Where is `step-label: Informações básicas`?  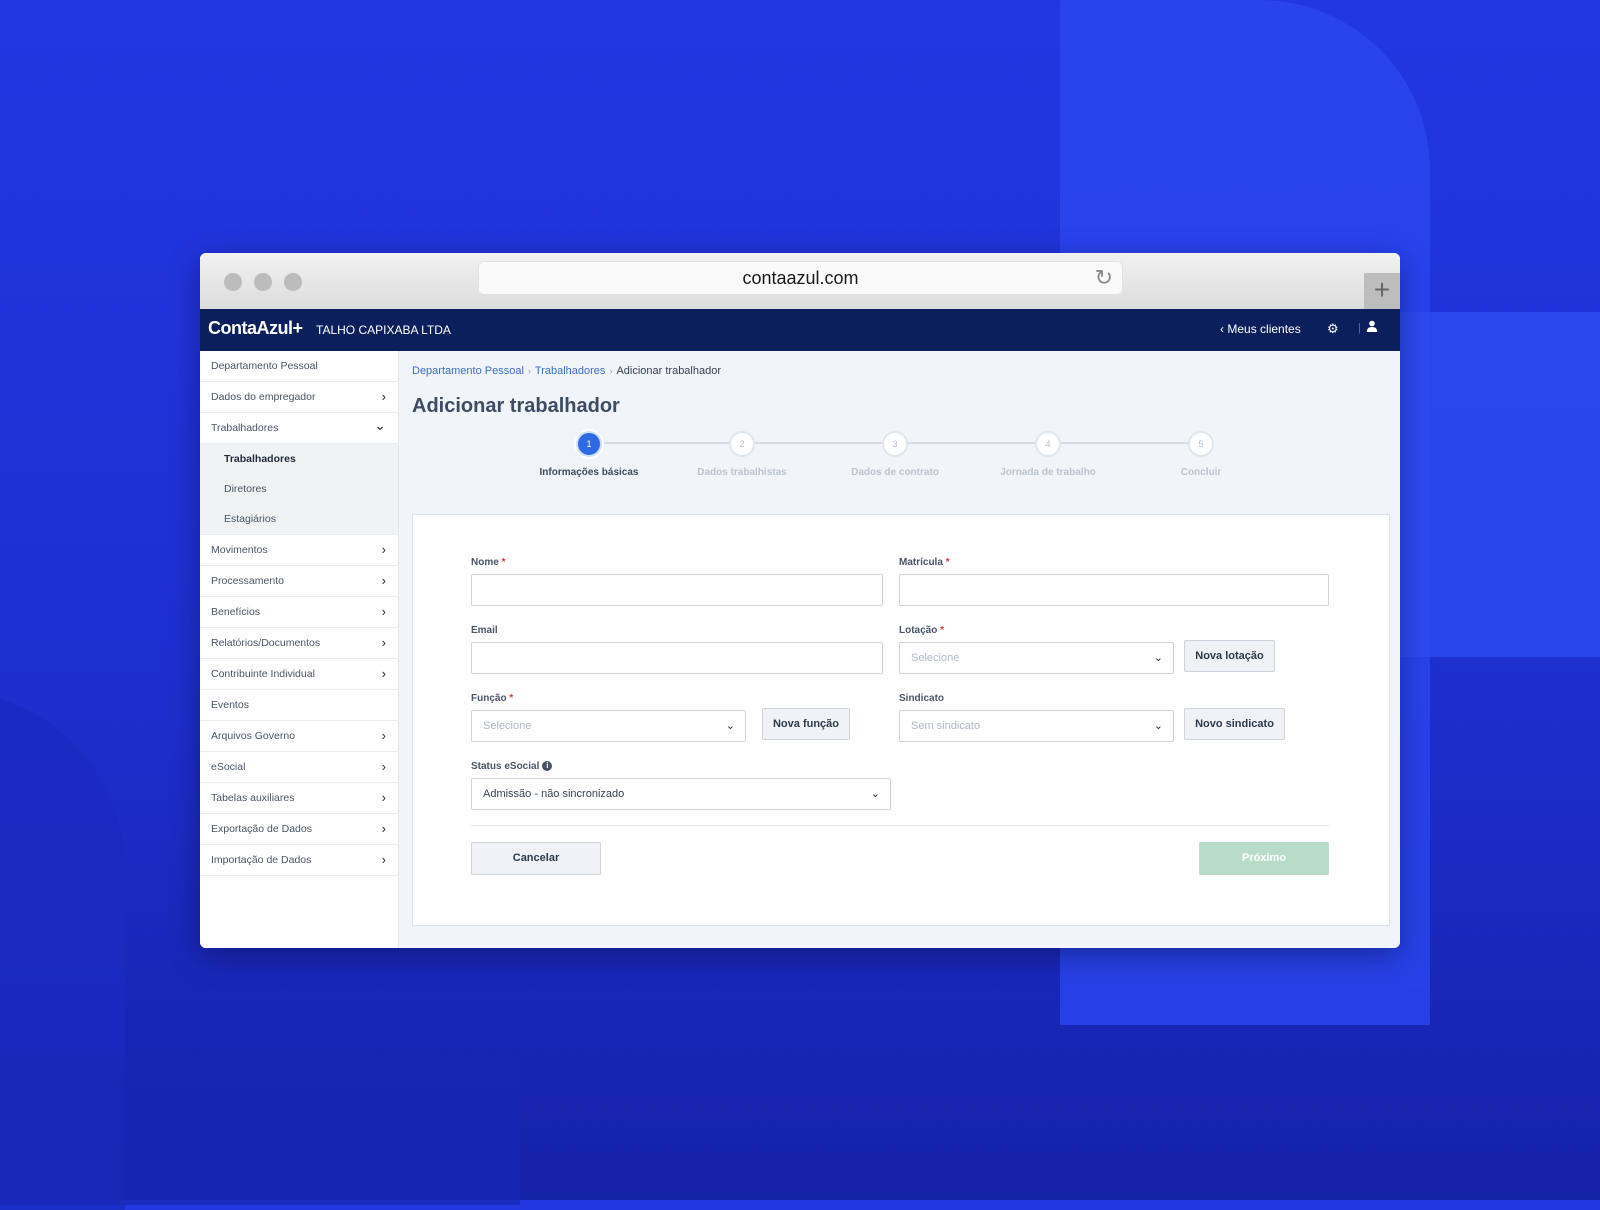 step-label: Informações básicas is located at coordinates (589, 472).